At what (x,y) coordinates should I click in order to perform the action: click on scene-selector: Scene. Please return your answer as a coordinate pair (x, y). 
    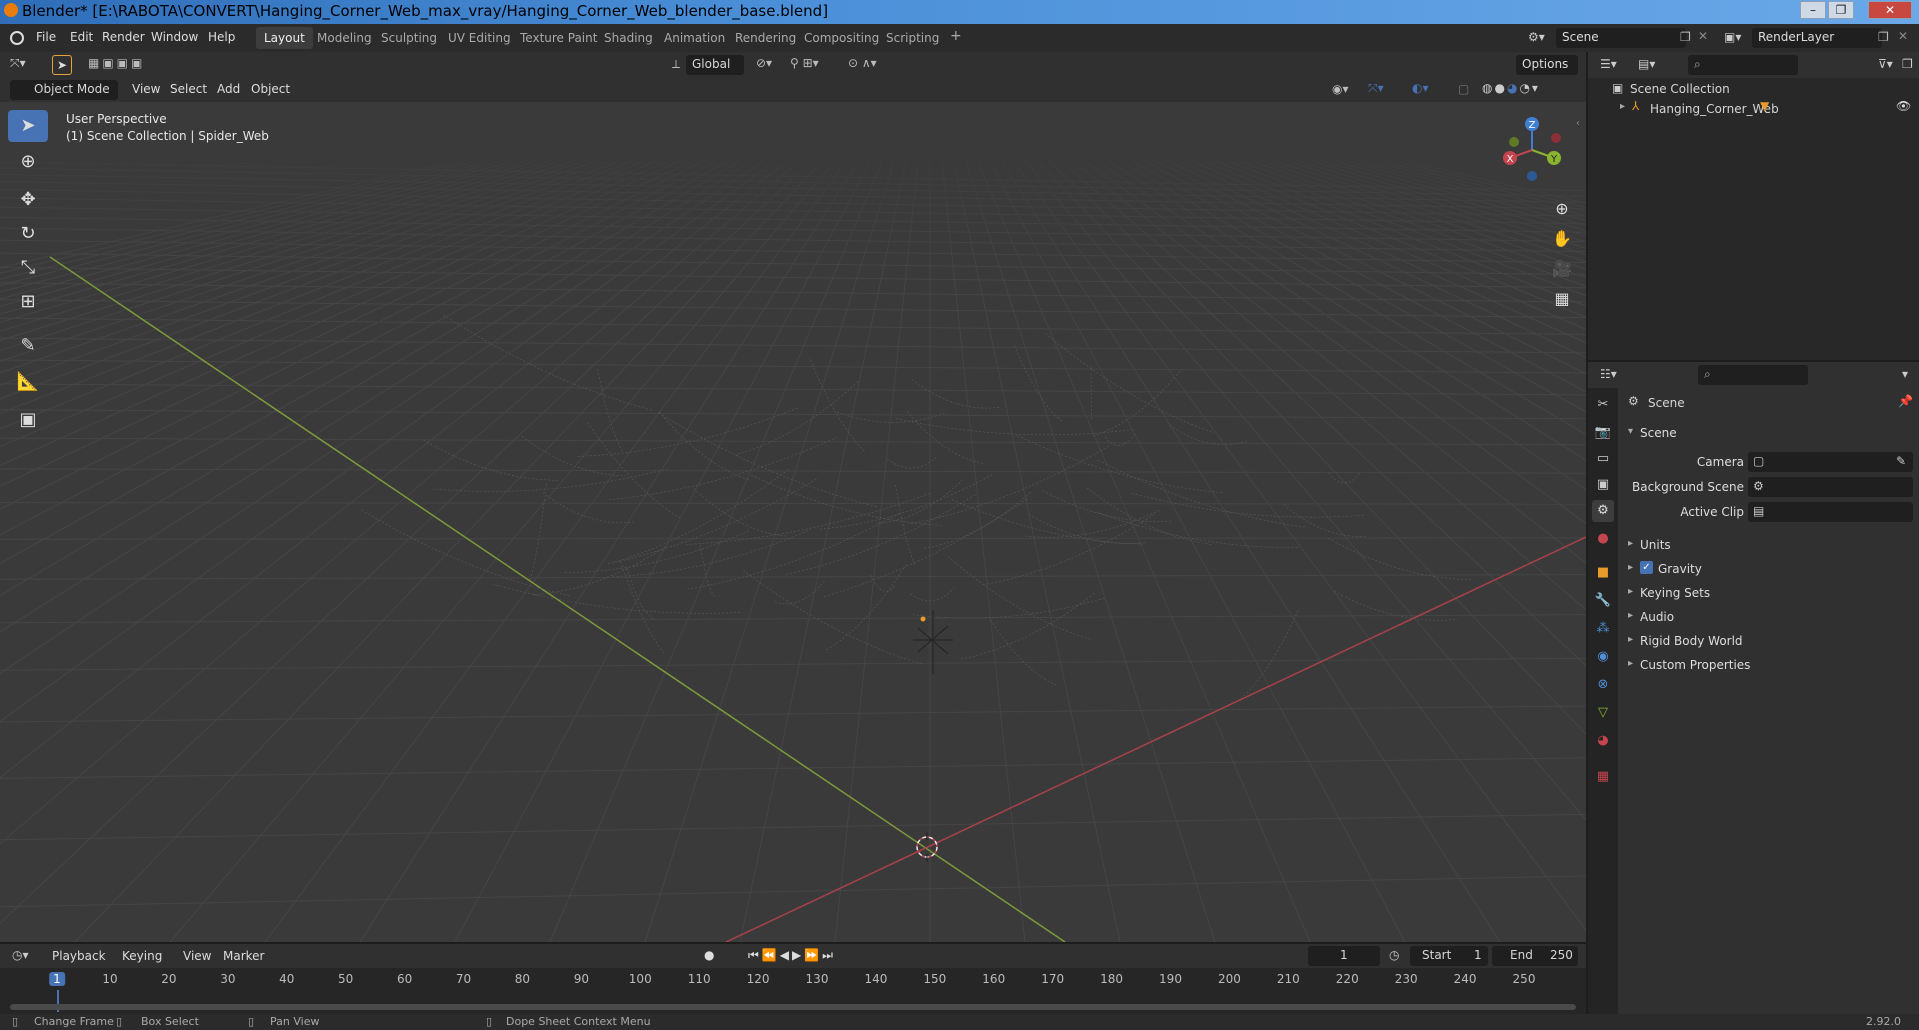
    Looking at the image, I should click on (1621, 38).